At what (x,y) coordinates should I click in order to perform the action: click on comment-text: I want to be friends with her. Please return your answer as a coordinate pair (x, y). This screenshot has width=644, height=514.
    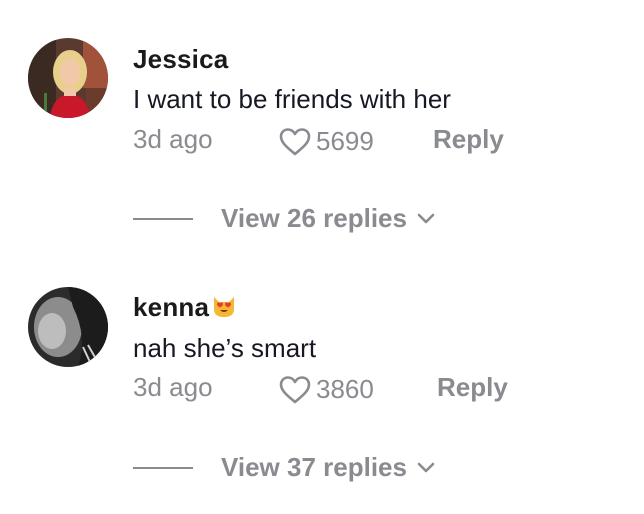
    Looking at the image, I should click on (292, 99).